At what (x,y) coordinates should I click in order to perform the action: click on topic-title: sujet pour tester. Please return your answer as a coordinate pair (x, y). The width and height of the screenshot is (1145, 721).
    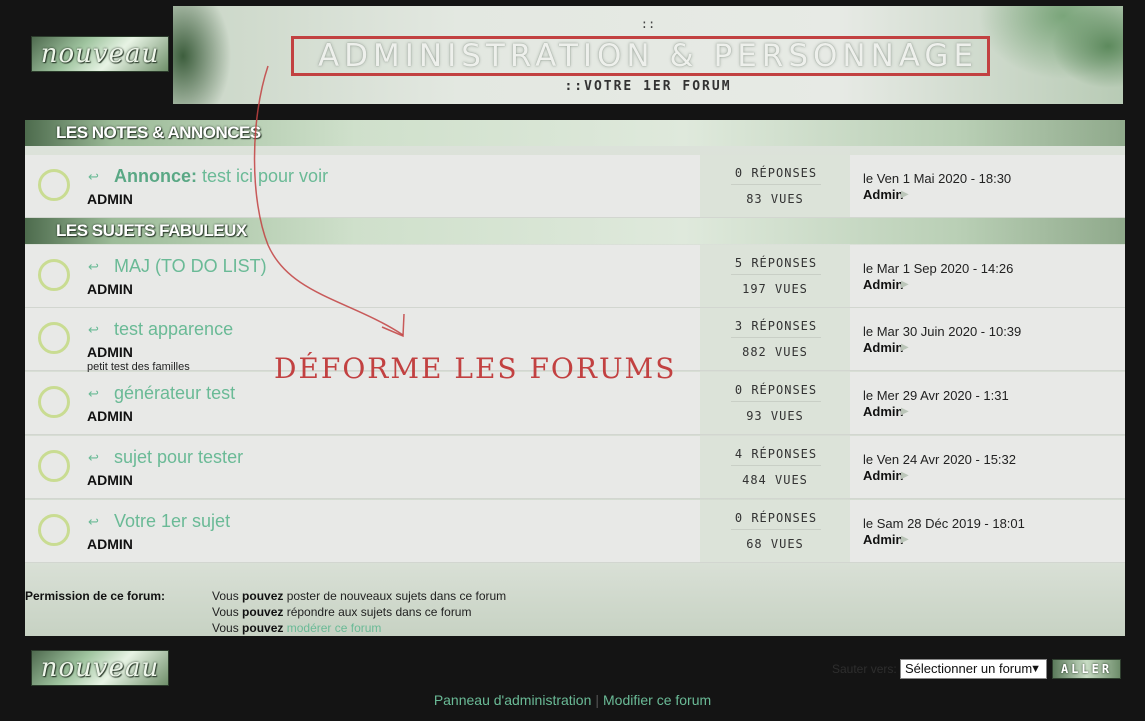
    Looking at the image, I should click on (179, 457).